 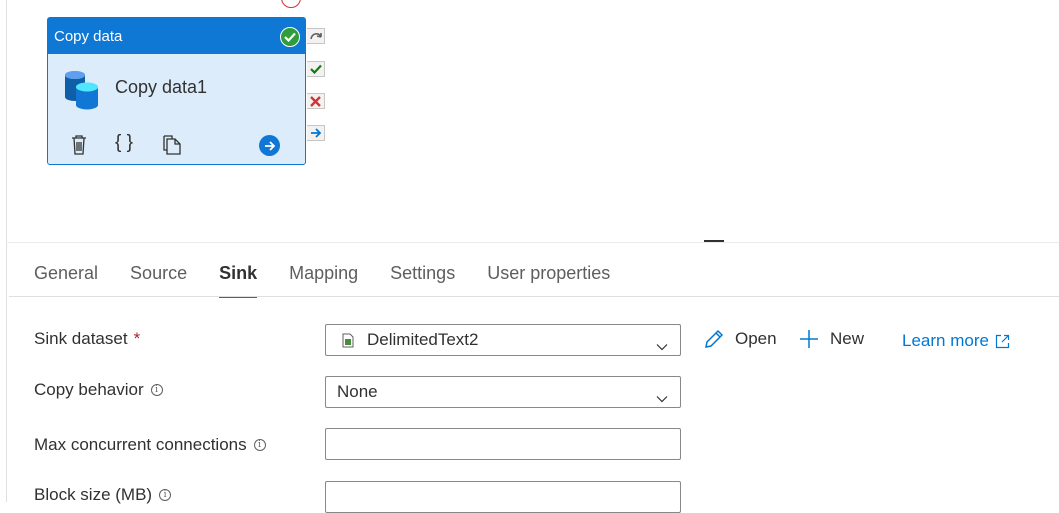 What do you see at coordinates (88, 36) in the screenshot?
I see `activity-type-title: Copy data` at bounding box center [88, 36].